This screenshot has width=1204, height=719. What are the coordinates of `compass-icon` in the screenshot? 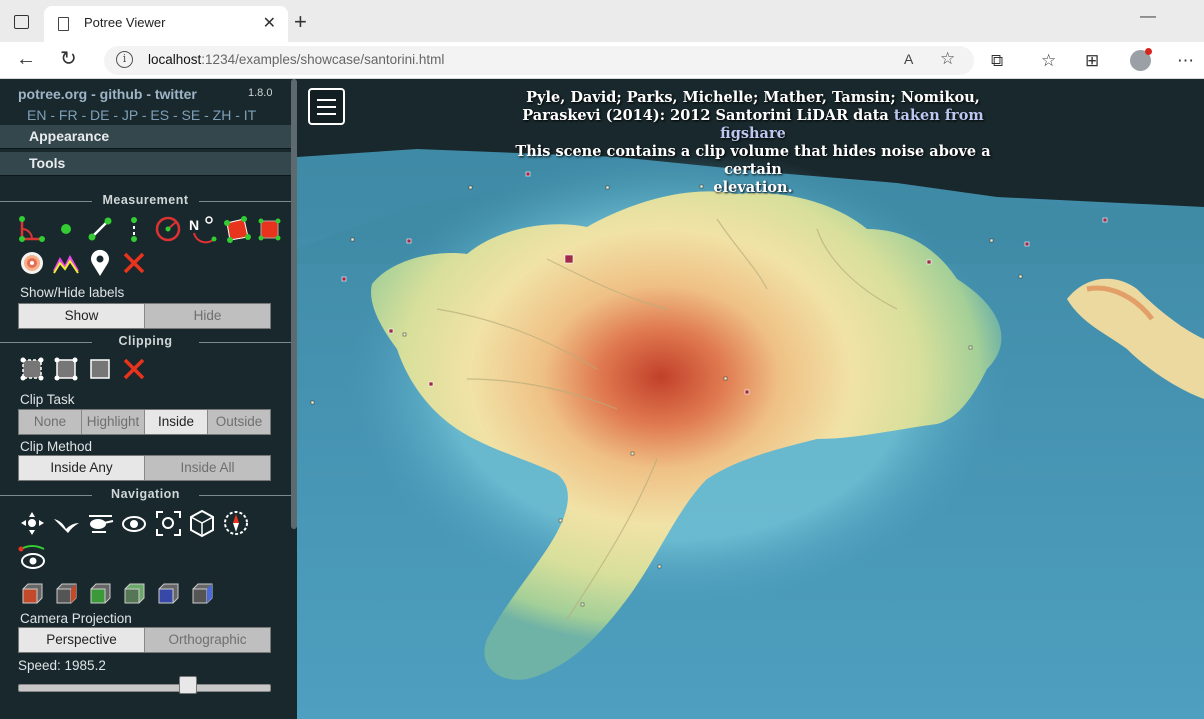 It's located at (236, 523).